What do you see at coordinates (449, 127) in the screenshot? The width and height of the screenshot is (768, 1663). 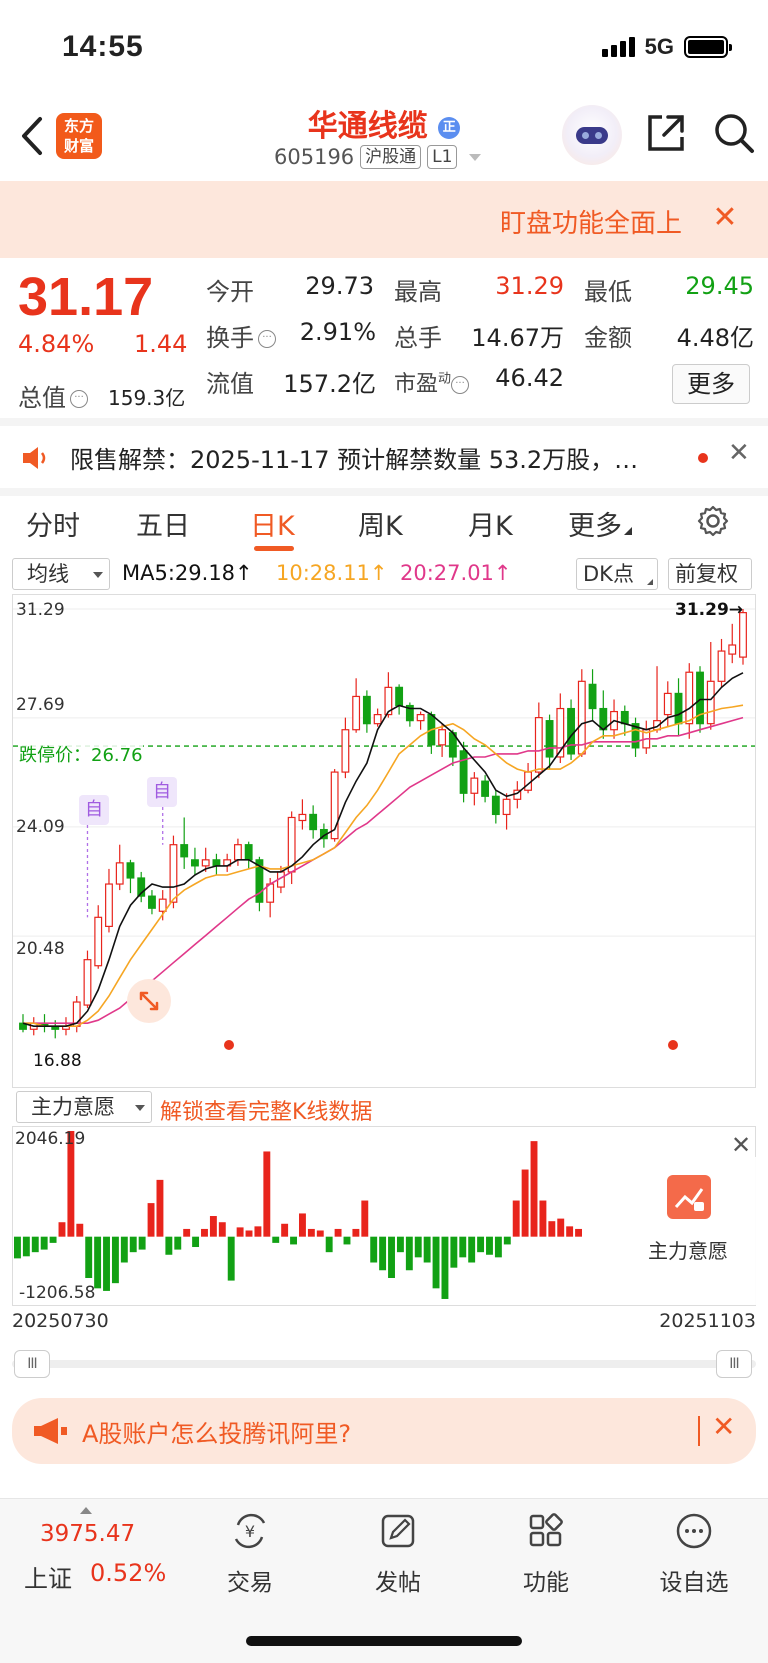 I see `verified-icon: 正` at bounding box center [449, 127].